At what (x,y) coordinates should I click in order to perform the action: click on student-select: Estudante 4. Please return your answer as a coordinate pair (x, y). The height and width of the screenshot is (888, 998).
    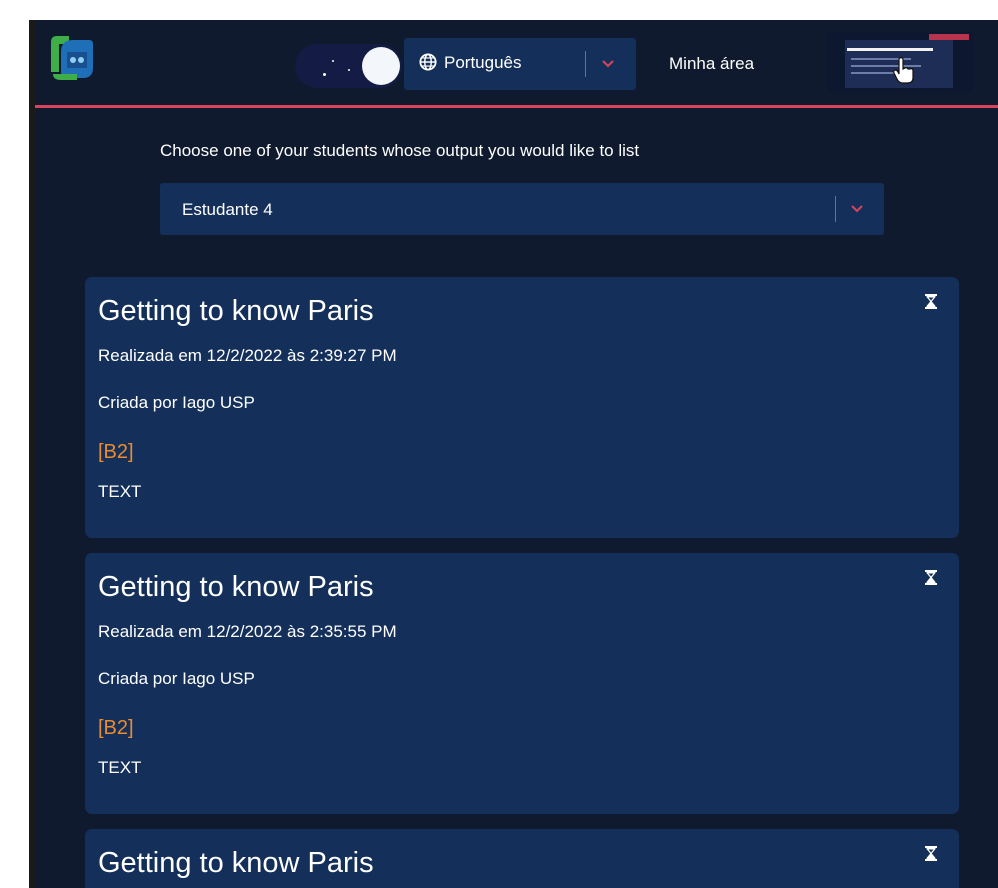
    Looking at the image, I should click on (522, 209).